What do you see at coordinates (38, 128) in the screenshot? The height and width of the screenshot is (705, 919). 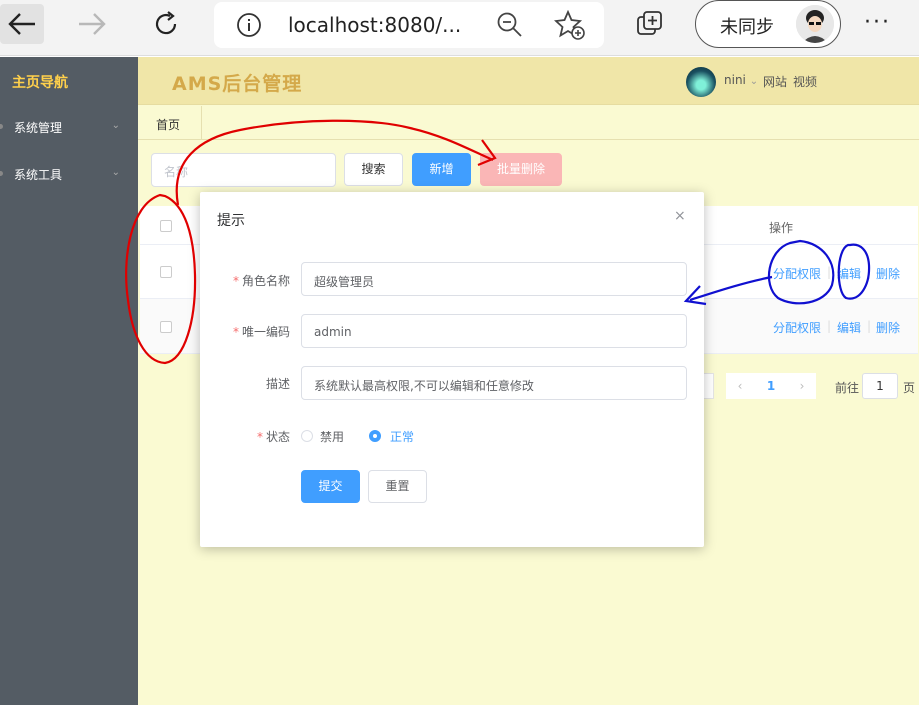 I see `sidebar-item-label: 系统管理` at bounding box center [38, 128].